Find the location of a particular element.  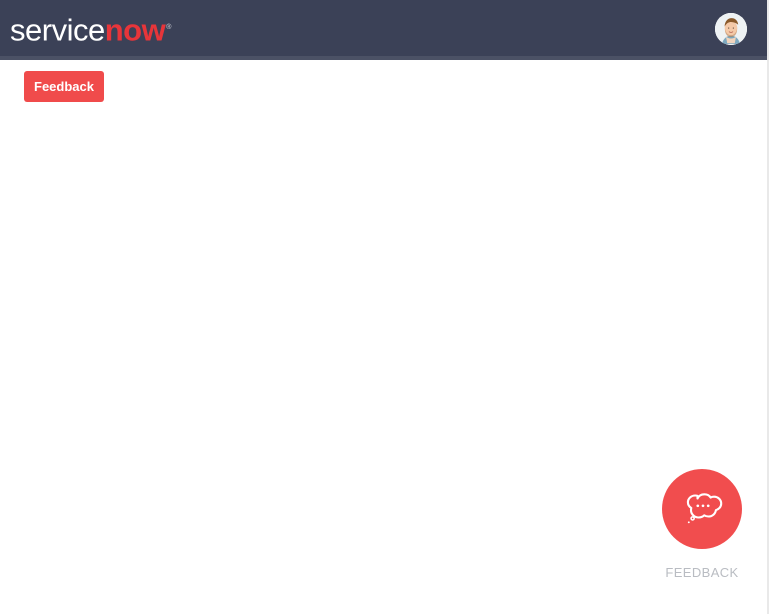

floating-feedback-widget: FEEDBACK is located at coordinates (702, 529).